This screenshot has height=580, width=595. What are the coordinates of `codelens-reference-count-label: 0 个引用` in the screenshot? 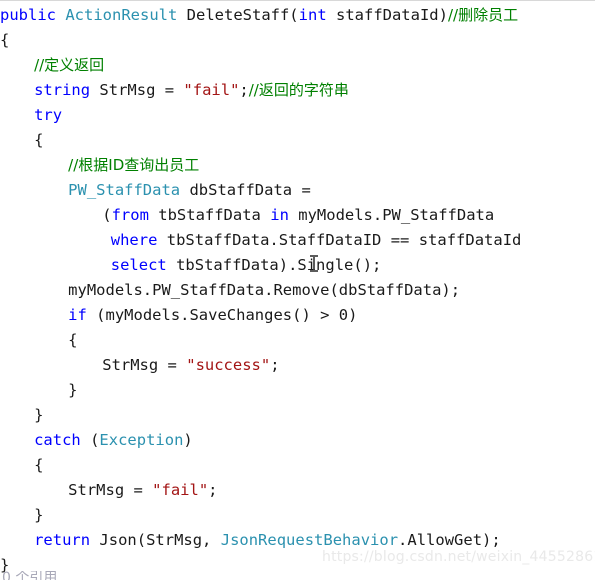 It's located at (30, 575).